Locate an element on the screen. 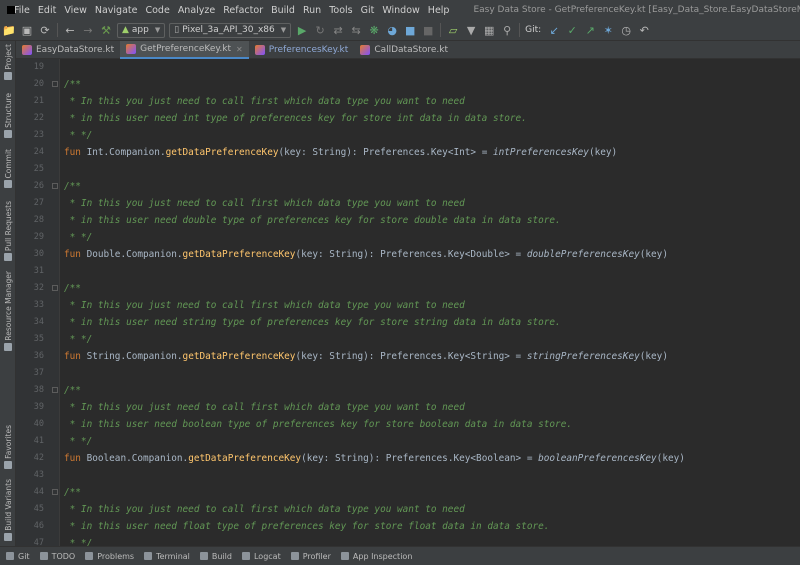 The width and height of the screenshot is (800, 565). bottom-tab-terminal: Terminal is located at coordinates (167, 556).